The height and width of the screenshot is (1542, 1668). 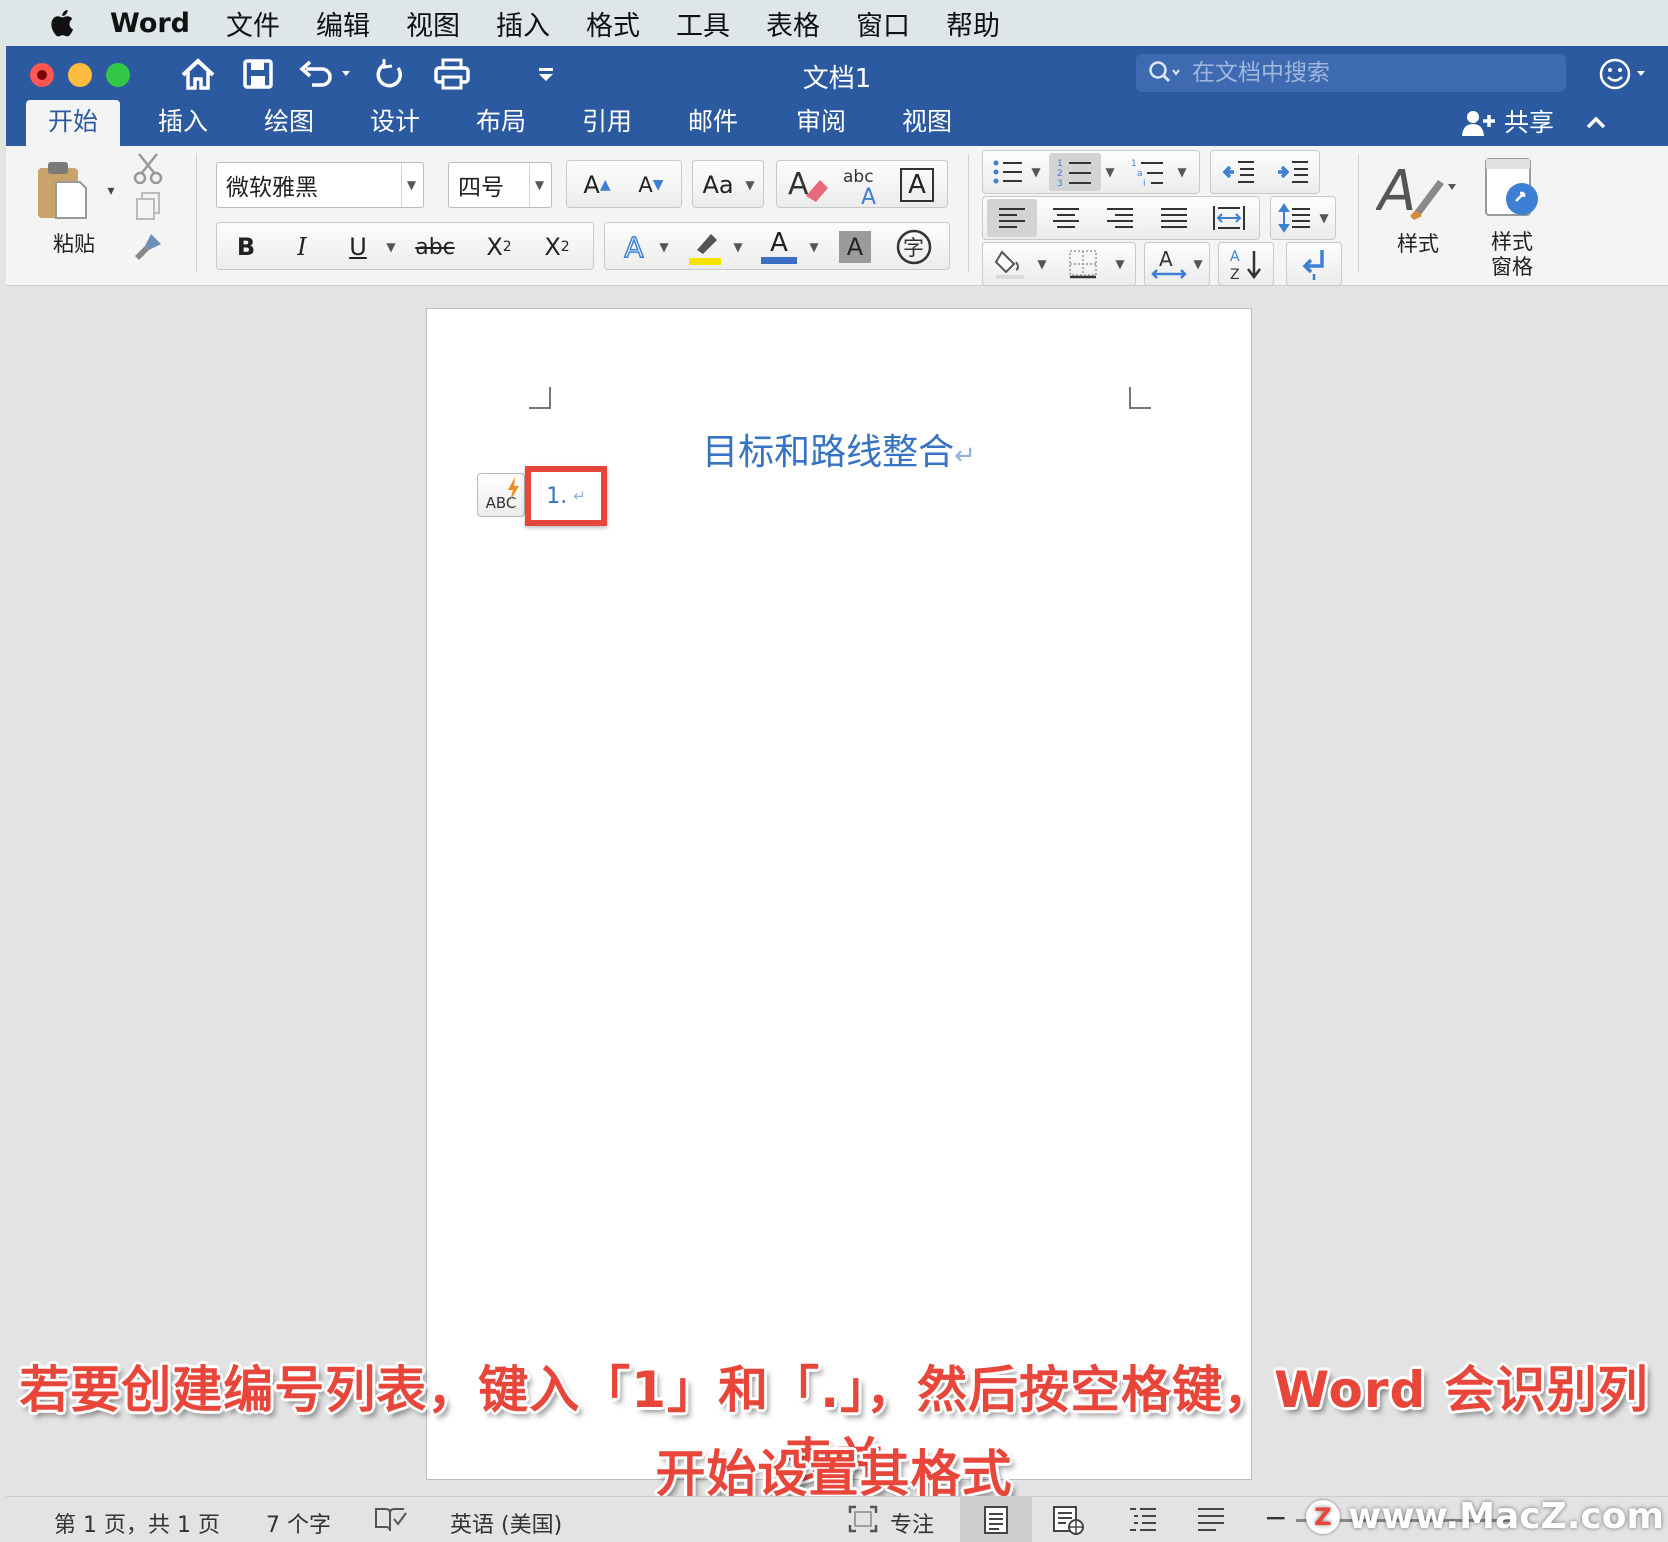 I want to click on menu-edit: 编辑, so click(x=343, y=23).